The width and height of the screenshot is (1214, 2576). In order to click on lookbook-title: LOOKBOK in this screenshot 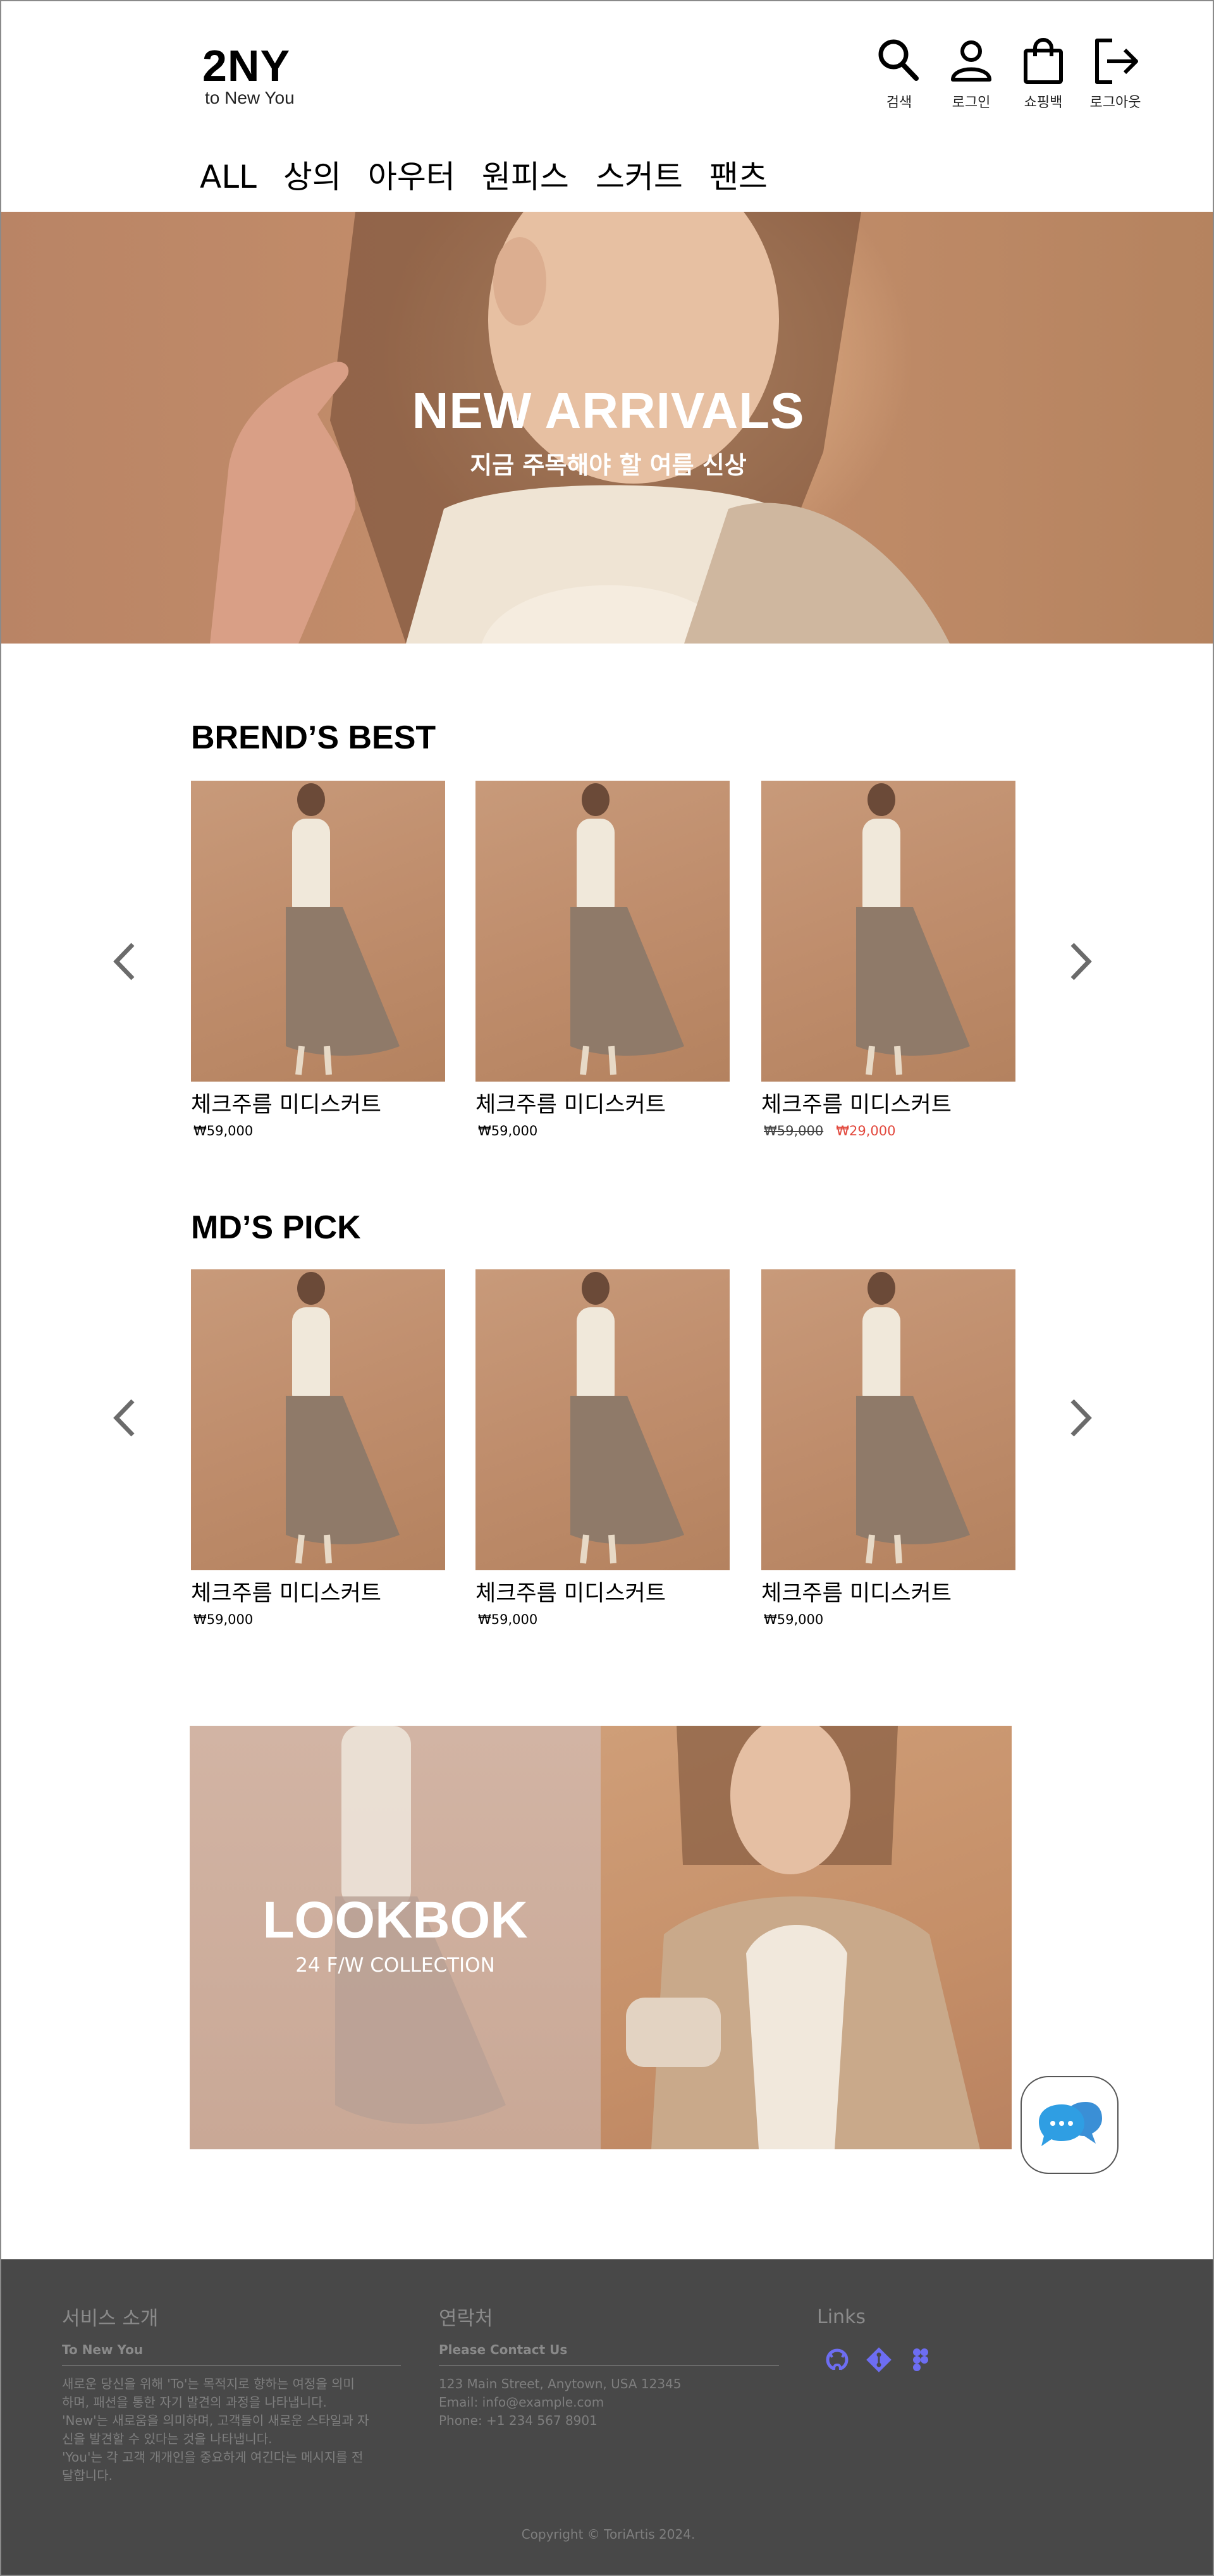, I will do `click(395, 1920)`.